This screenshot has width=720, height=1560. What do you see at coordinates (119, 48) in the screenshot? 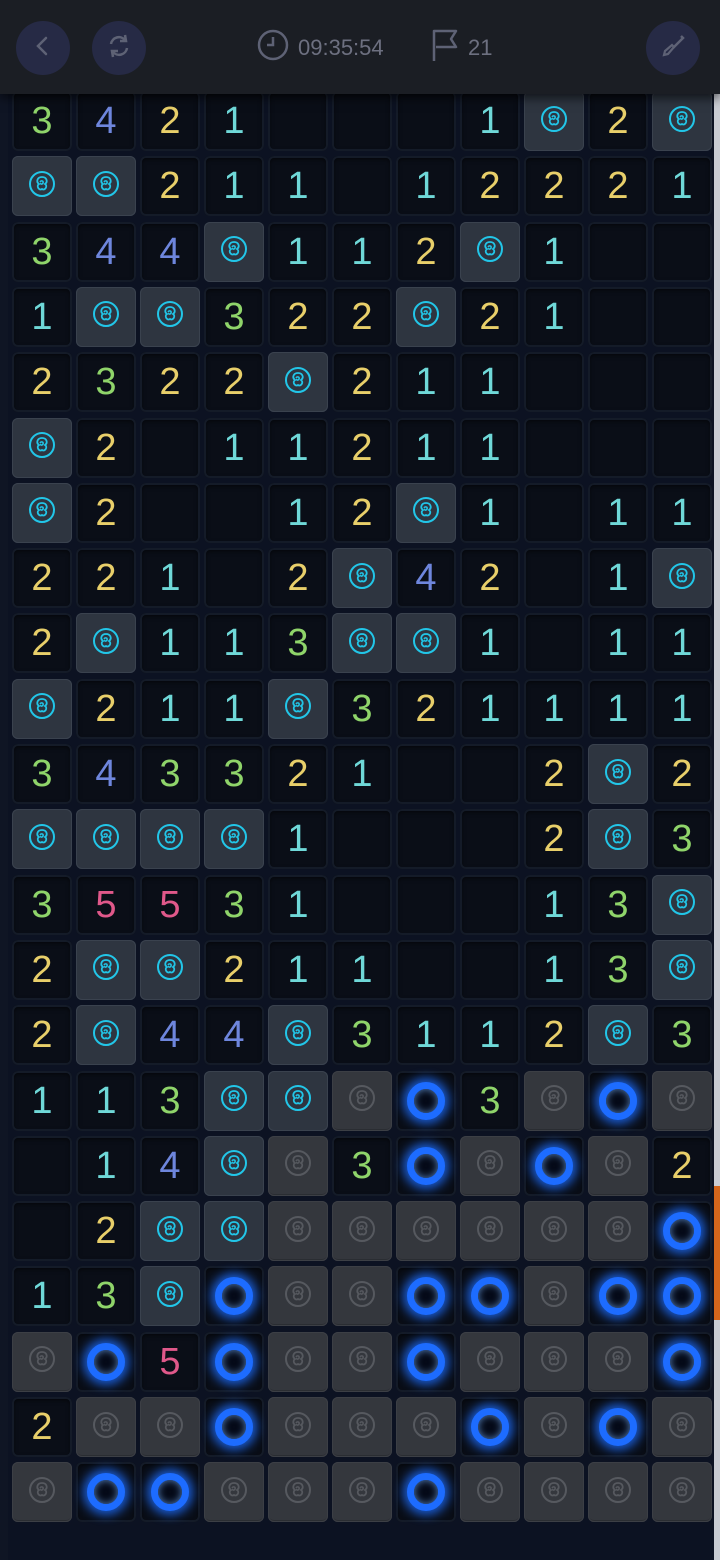
I see `restart-button` at bounding box center [119, 48].